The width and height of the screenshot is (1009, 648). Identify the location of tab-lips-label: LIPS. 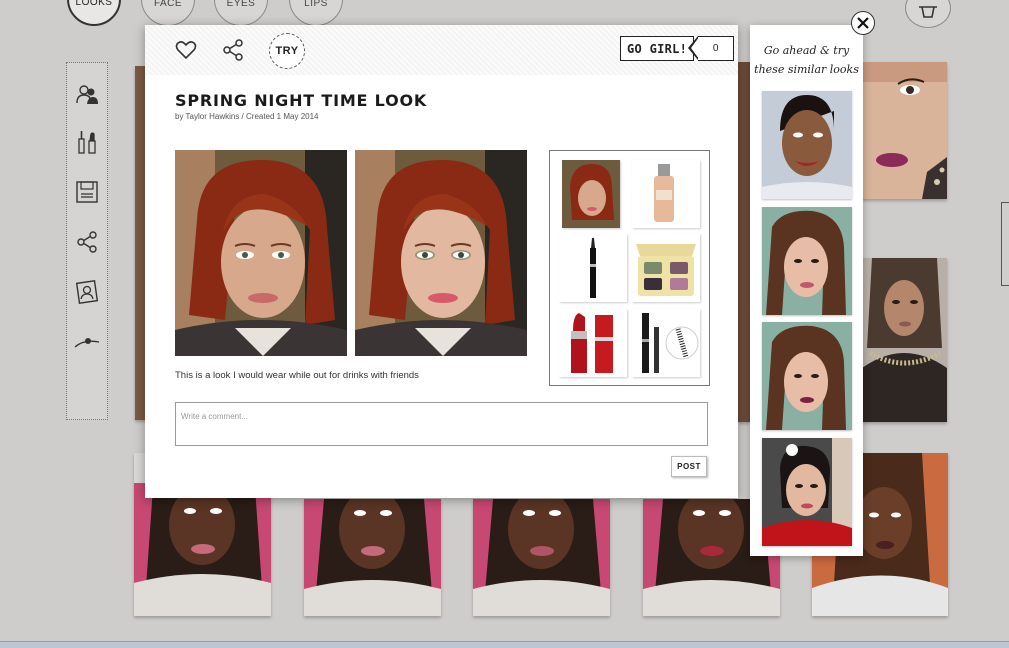
(316, 4).